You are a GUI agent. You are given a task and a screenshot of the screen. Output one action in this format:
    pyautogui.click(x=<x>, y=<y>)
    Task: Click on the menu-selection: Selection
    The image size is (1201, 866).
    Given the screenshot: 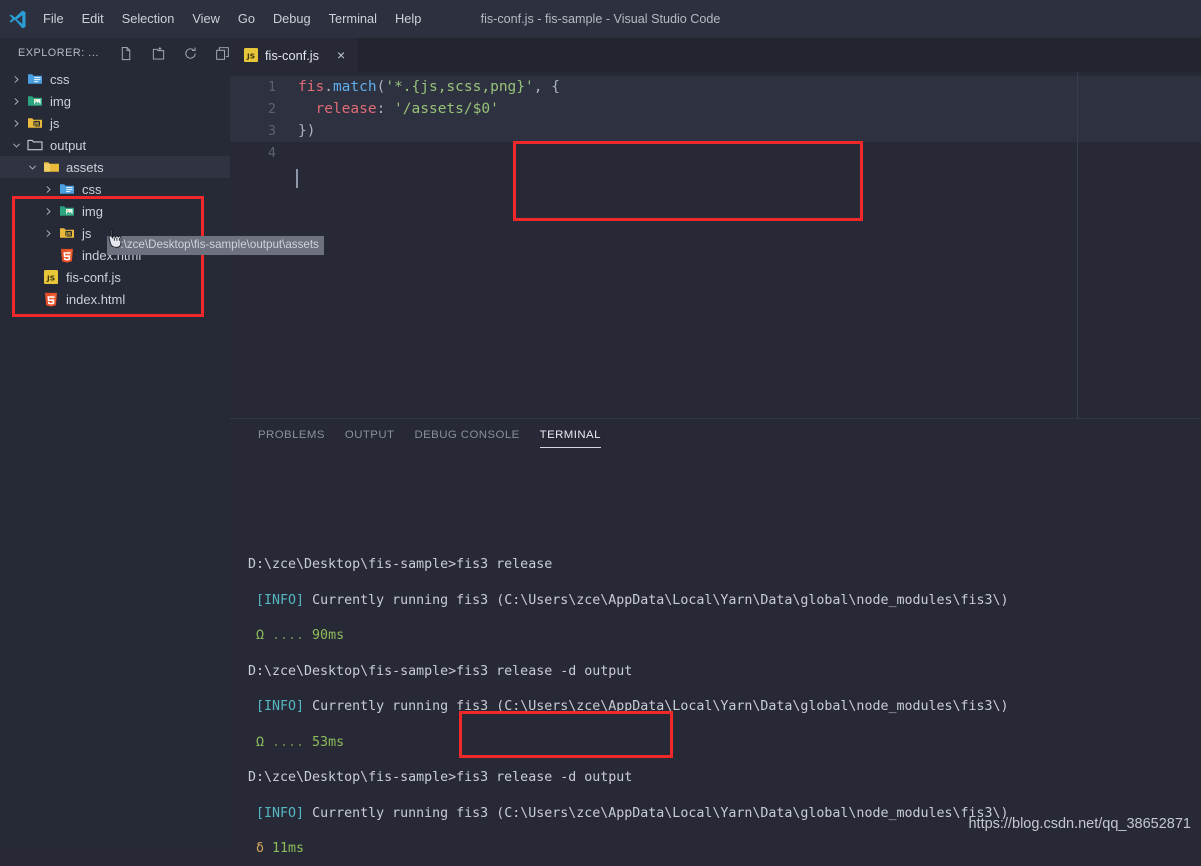 What is the action you would take?
    pyautogui.click(x=148, y=19)
    